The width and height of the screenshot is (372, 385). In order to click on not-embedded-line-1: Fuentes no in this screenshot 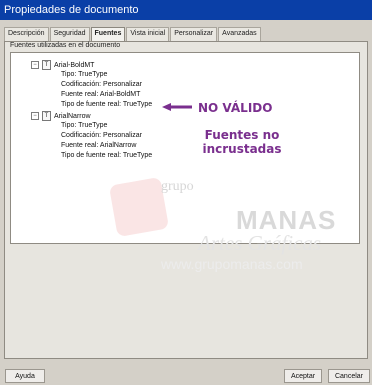, I will do `click(242, 135)`.